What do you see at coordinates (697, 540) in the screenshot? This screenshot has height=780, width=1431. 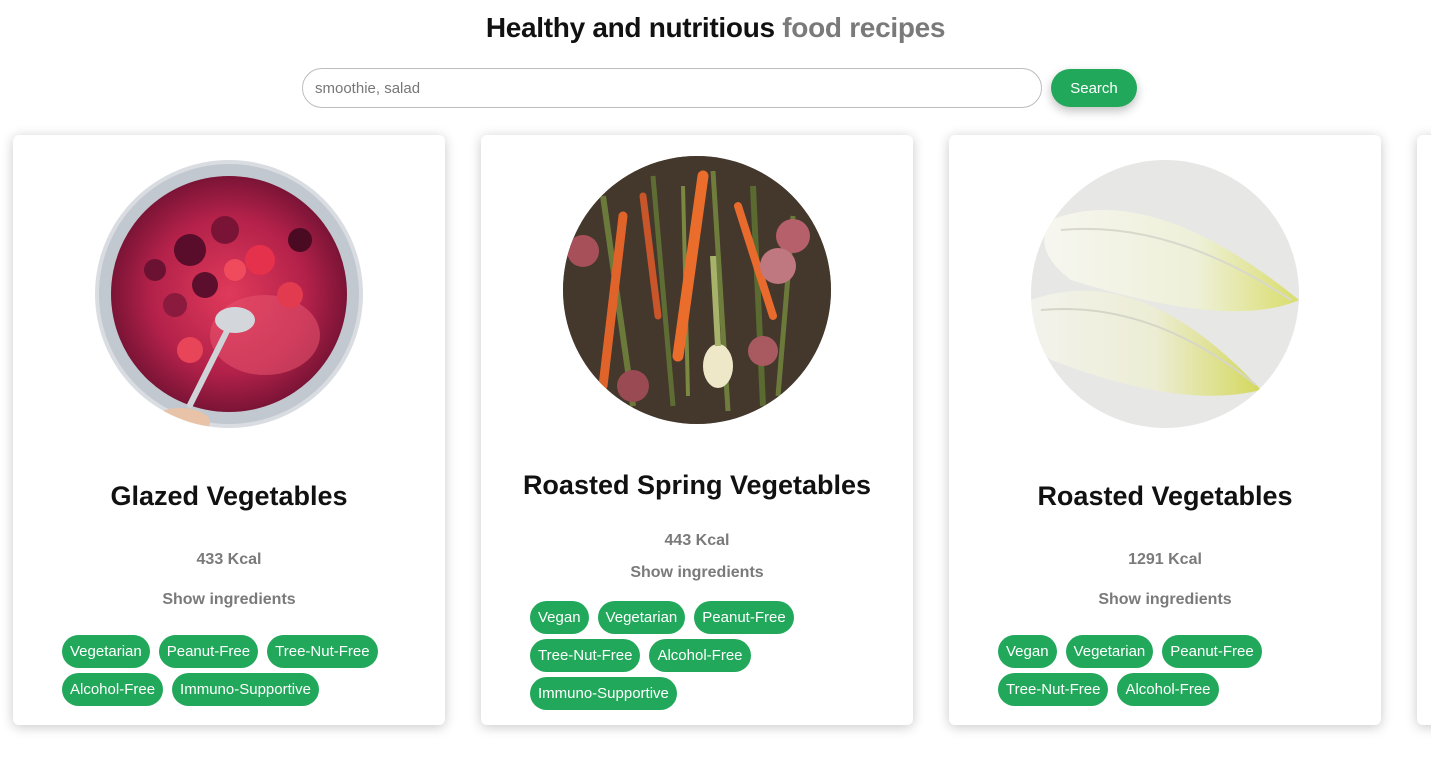 I see `recipe-kcal: 443 Kcal` at bounding box center [697, 540].